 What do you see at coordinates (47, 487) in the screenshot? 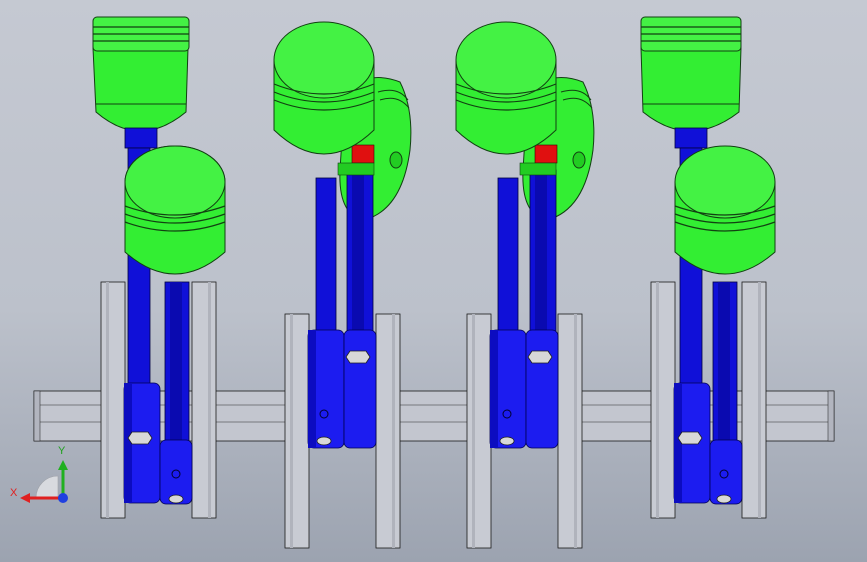
I see `triad-arc` at bounding box center [47, 487].